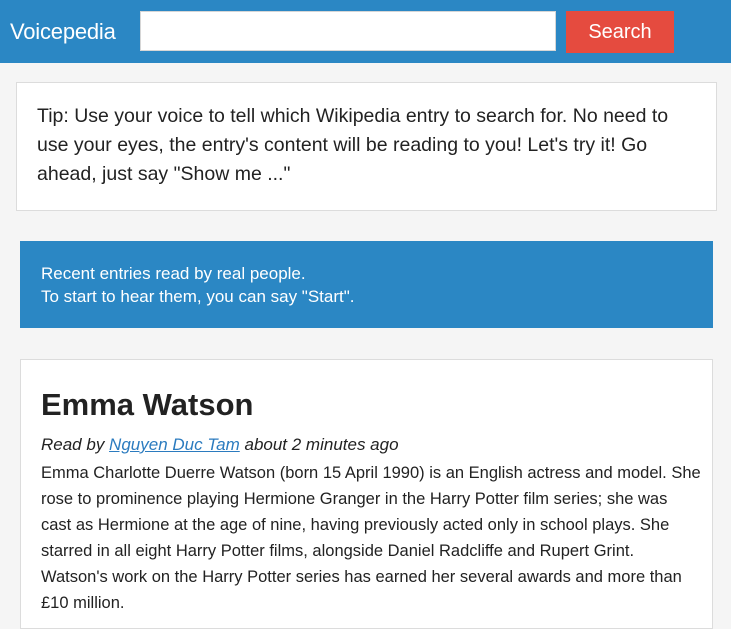 The height and width of the screenshot is (629, 731). I want to click on top-navbar: Voicepedia Search, so click(365, 31).